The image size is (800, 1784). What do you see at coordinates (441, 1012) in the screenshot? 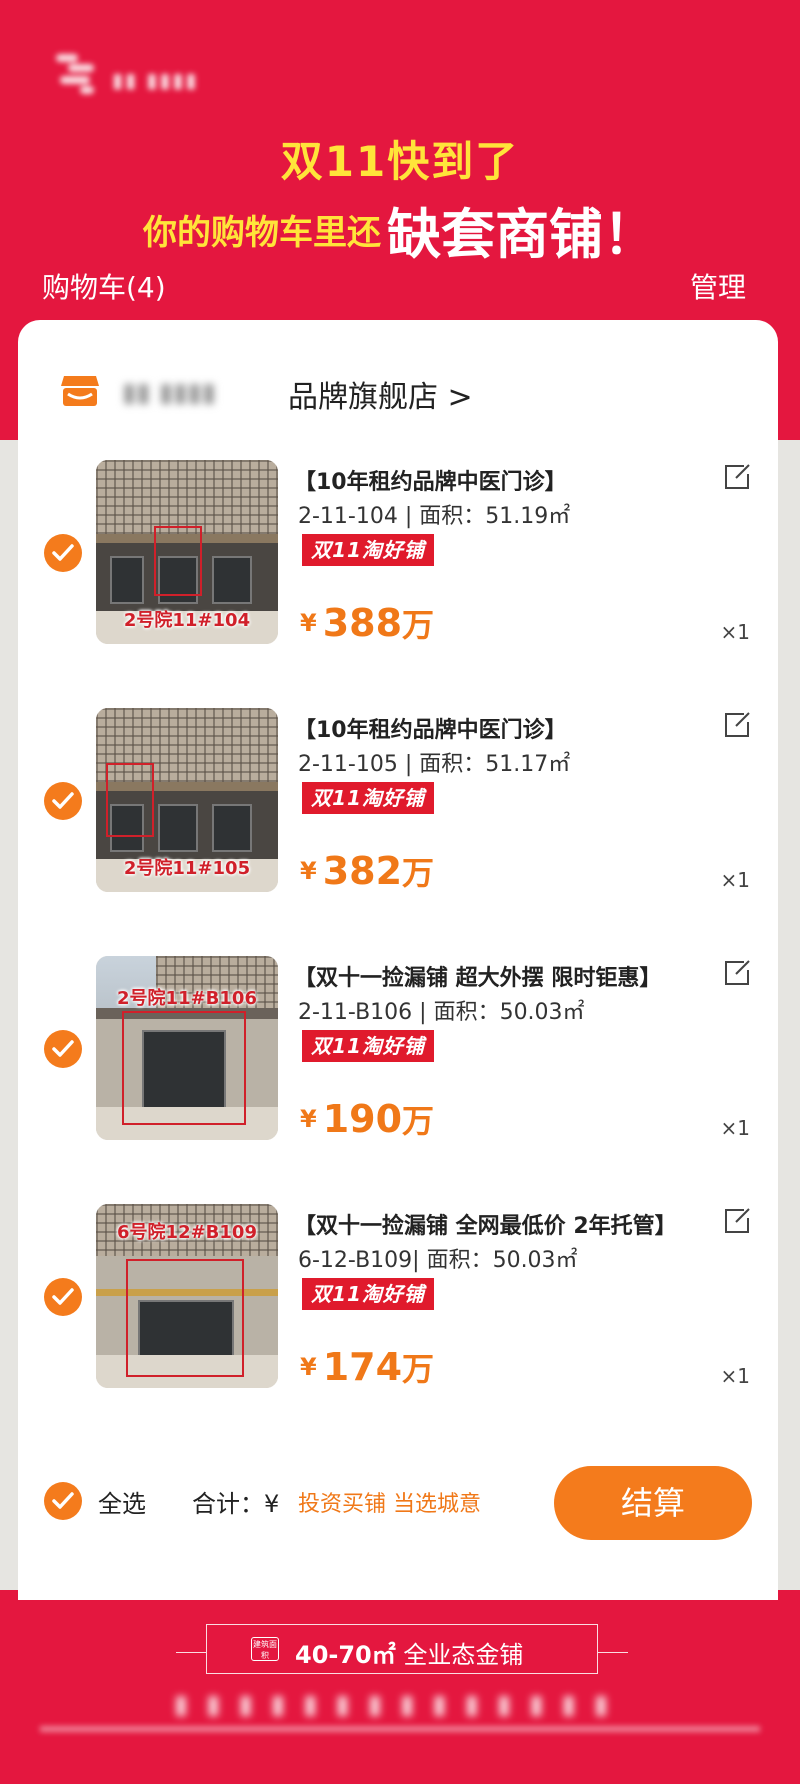
I see `item-spec: 2-11-B106 | 面积：50.03㎡` at bounding box center [441, 1012].